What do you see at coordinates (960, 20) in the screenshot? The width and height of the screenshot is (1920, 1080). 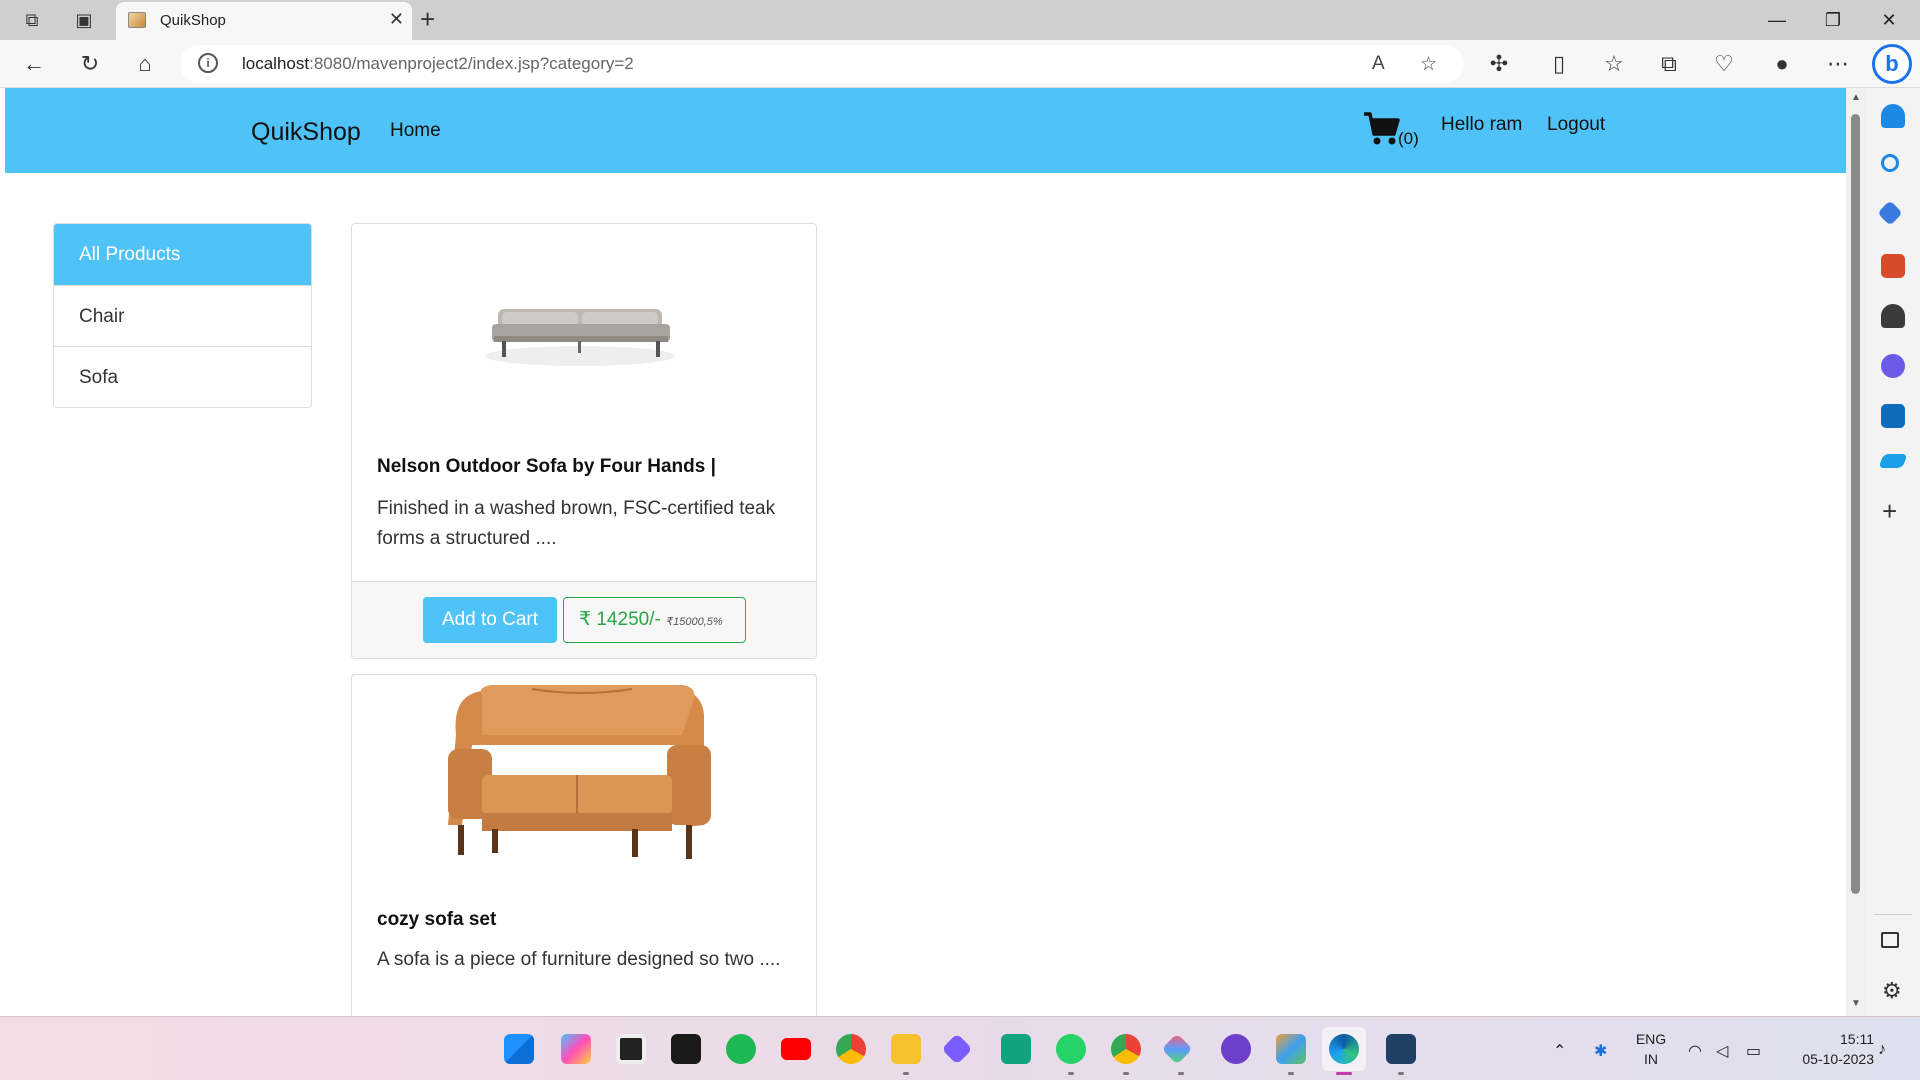 I see `browser-tab-bar: ⧉ ▣ QuikShop ✕ + — ❐ ✕` at bounding box center [960, 20].